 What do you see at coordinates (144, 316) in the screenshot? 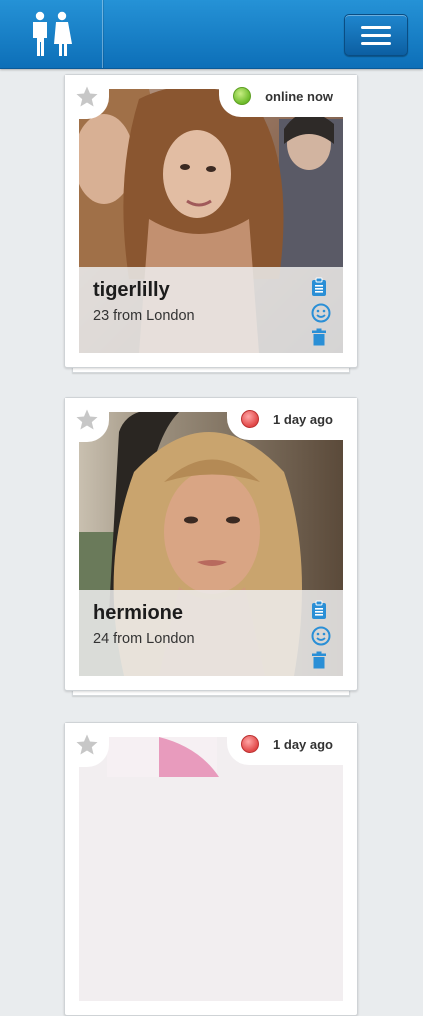
I see `age-location: 23 from London` at bounding box center [144, 316].